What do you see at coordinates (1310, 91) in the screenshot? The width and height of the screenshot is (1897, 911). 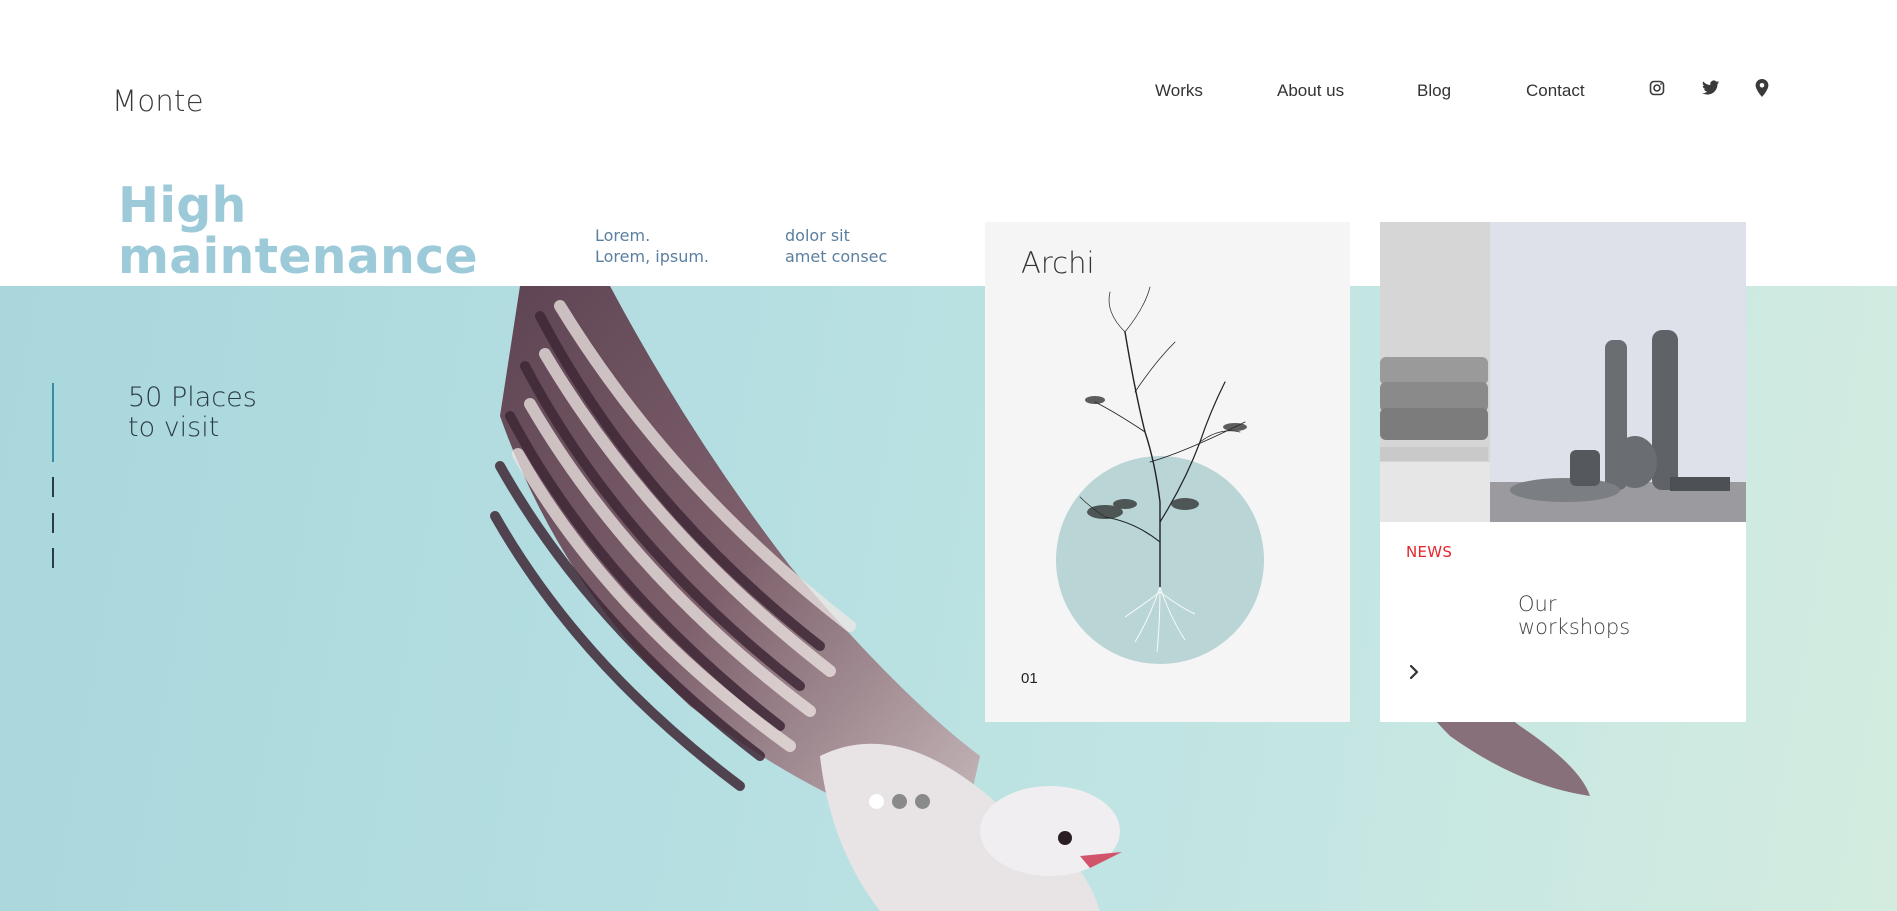 I see `nav-about-us: About us` at bounding box center [1310, 91].